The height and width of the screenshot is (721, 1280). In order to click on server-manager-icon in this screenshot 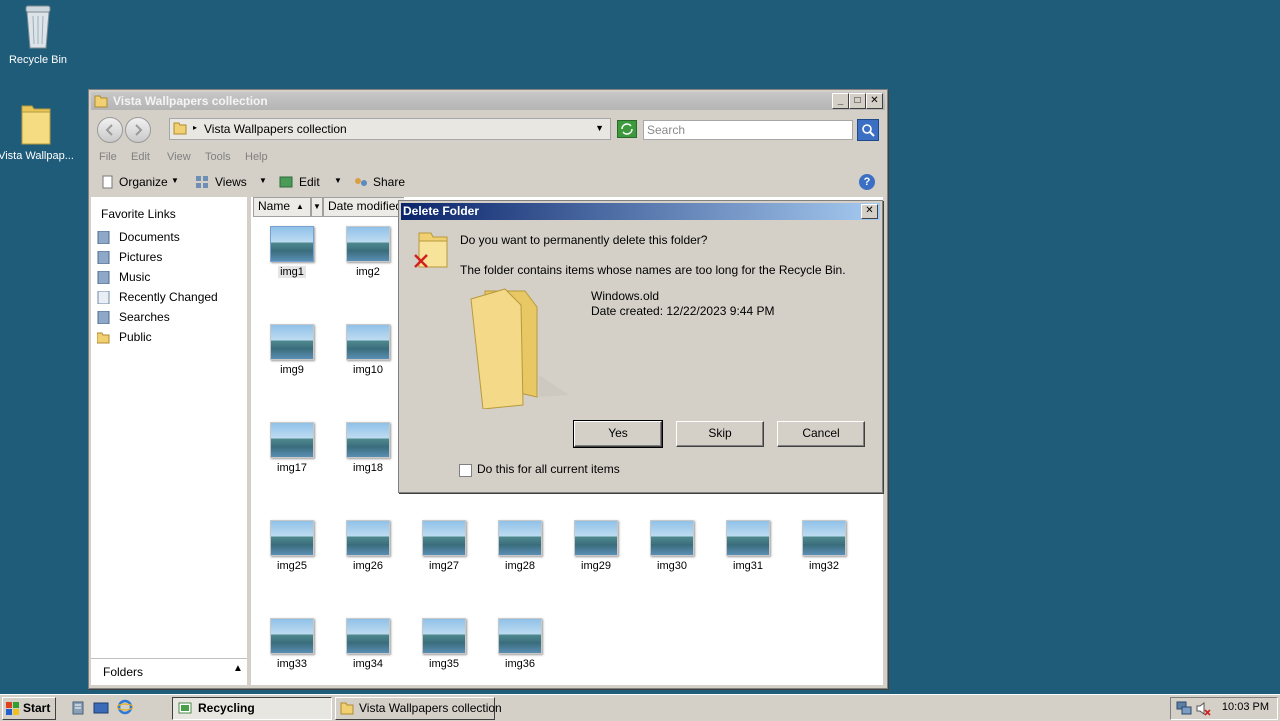, I will do `click(78, 708)`.